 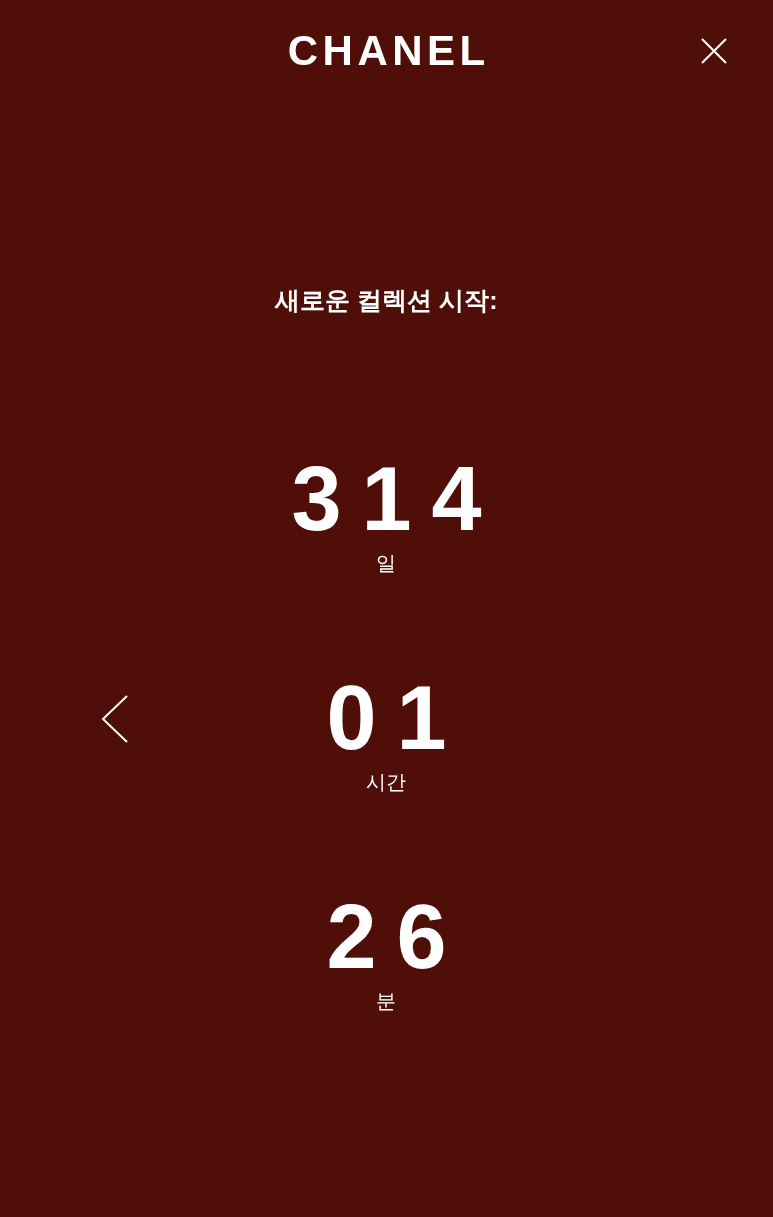 I want to click on countdown-unit: 분, so click(x=386, y=1001).